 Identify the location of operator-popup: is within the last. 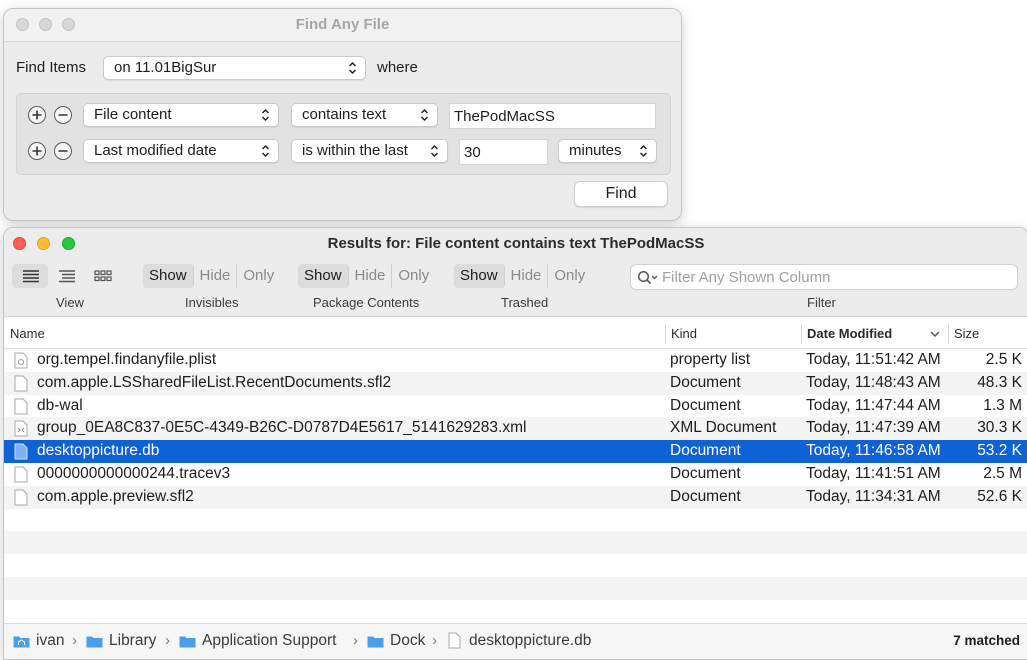
(369, 151).